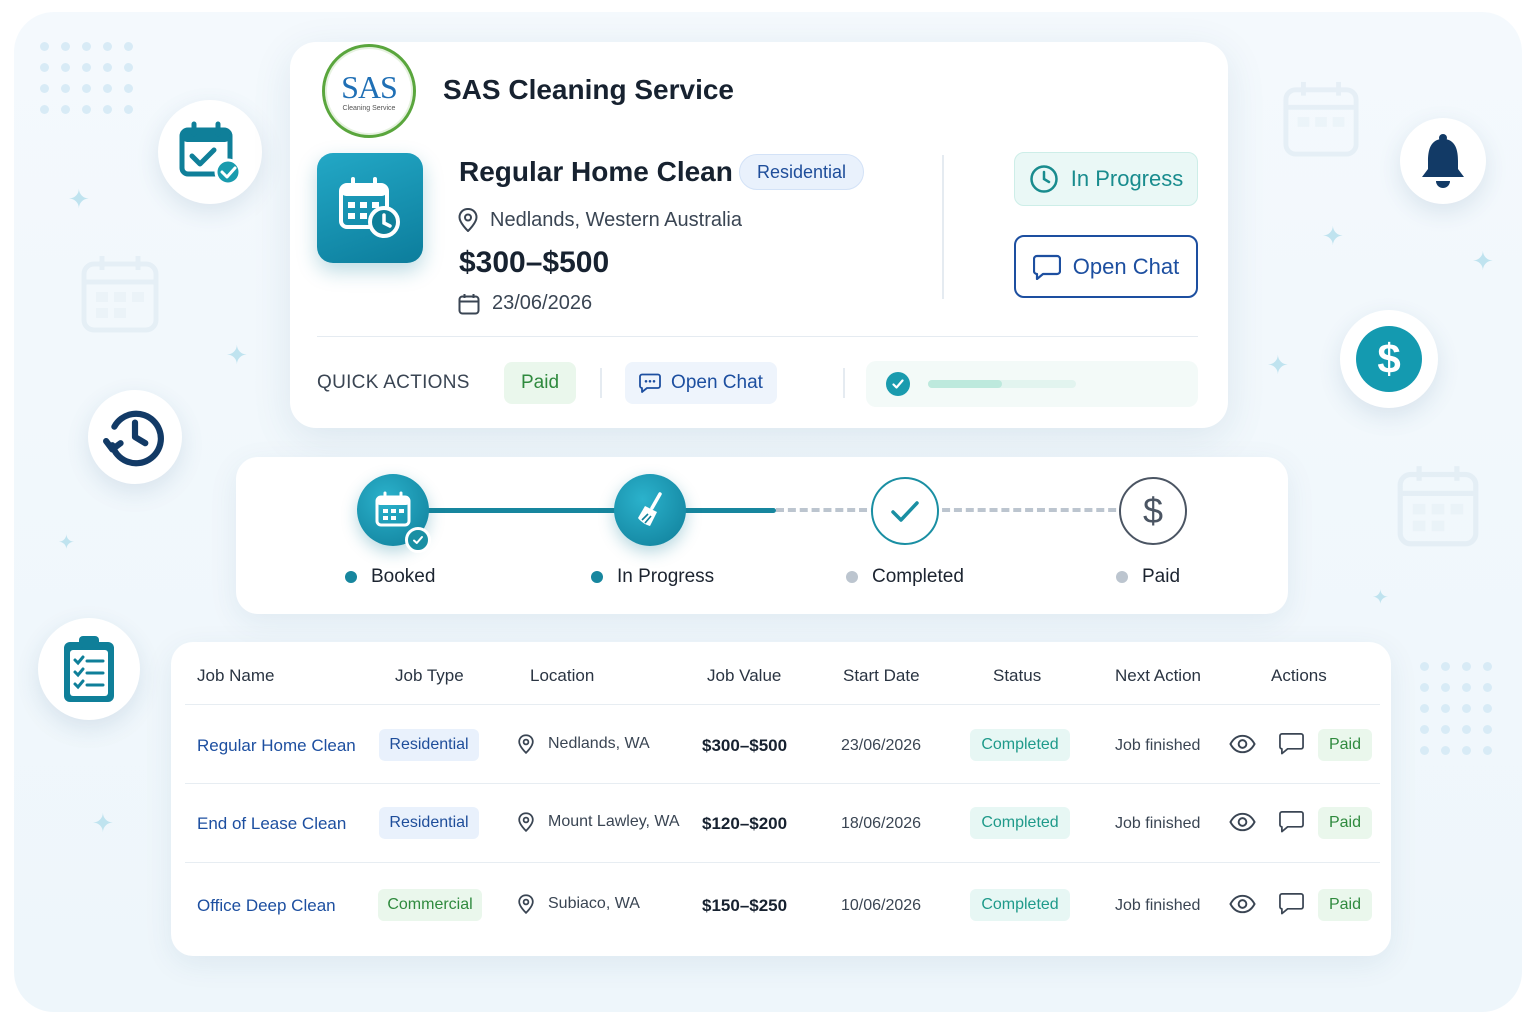 The height and width of the screenshot is (1024, 1536). Describe the element at coordinates (266, 906) in the screenshot. I see `row-job-name-link: Office Deep Clean` at that location.